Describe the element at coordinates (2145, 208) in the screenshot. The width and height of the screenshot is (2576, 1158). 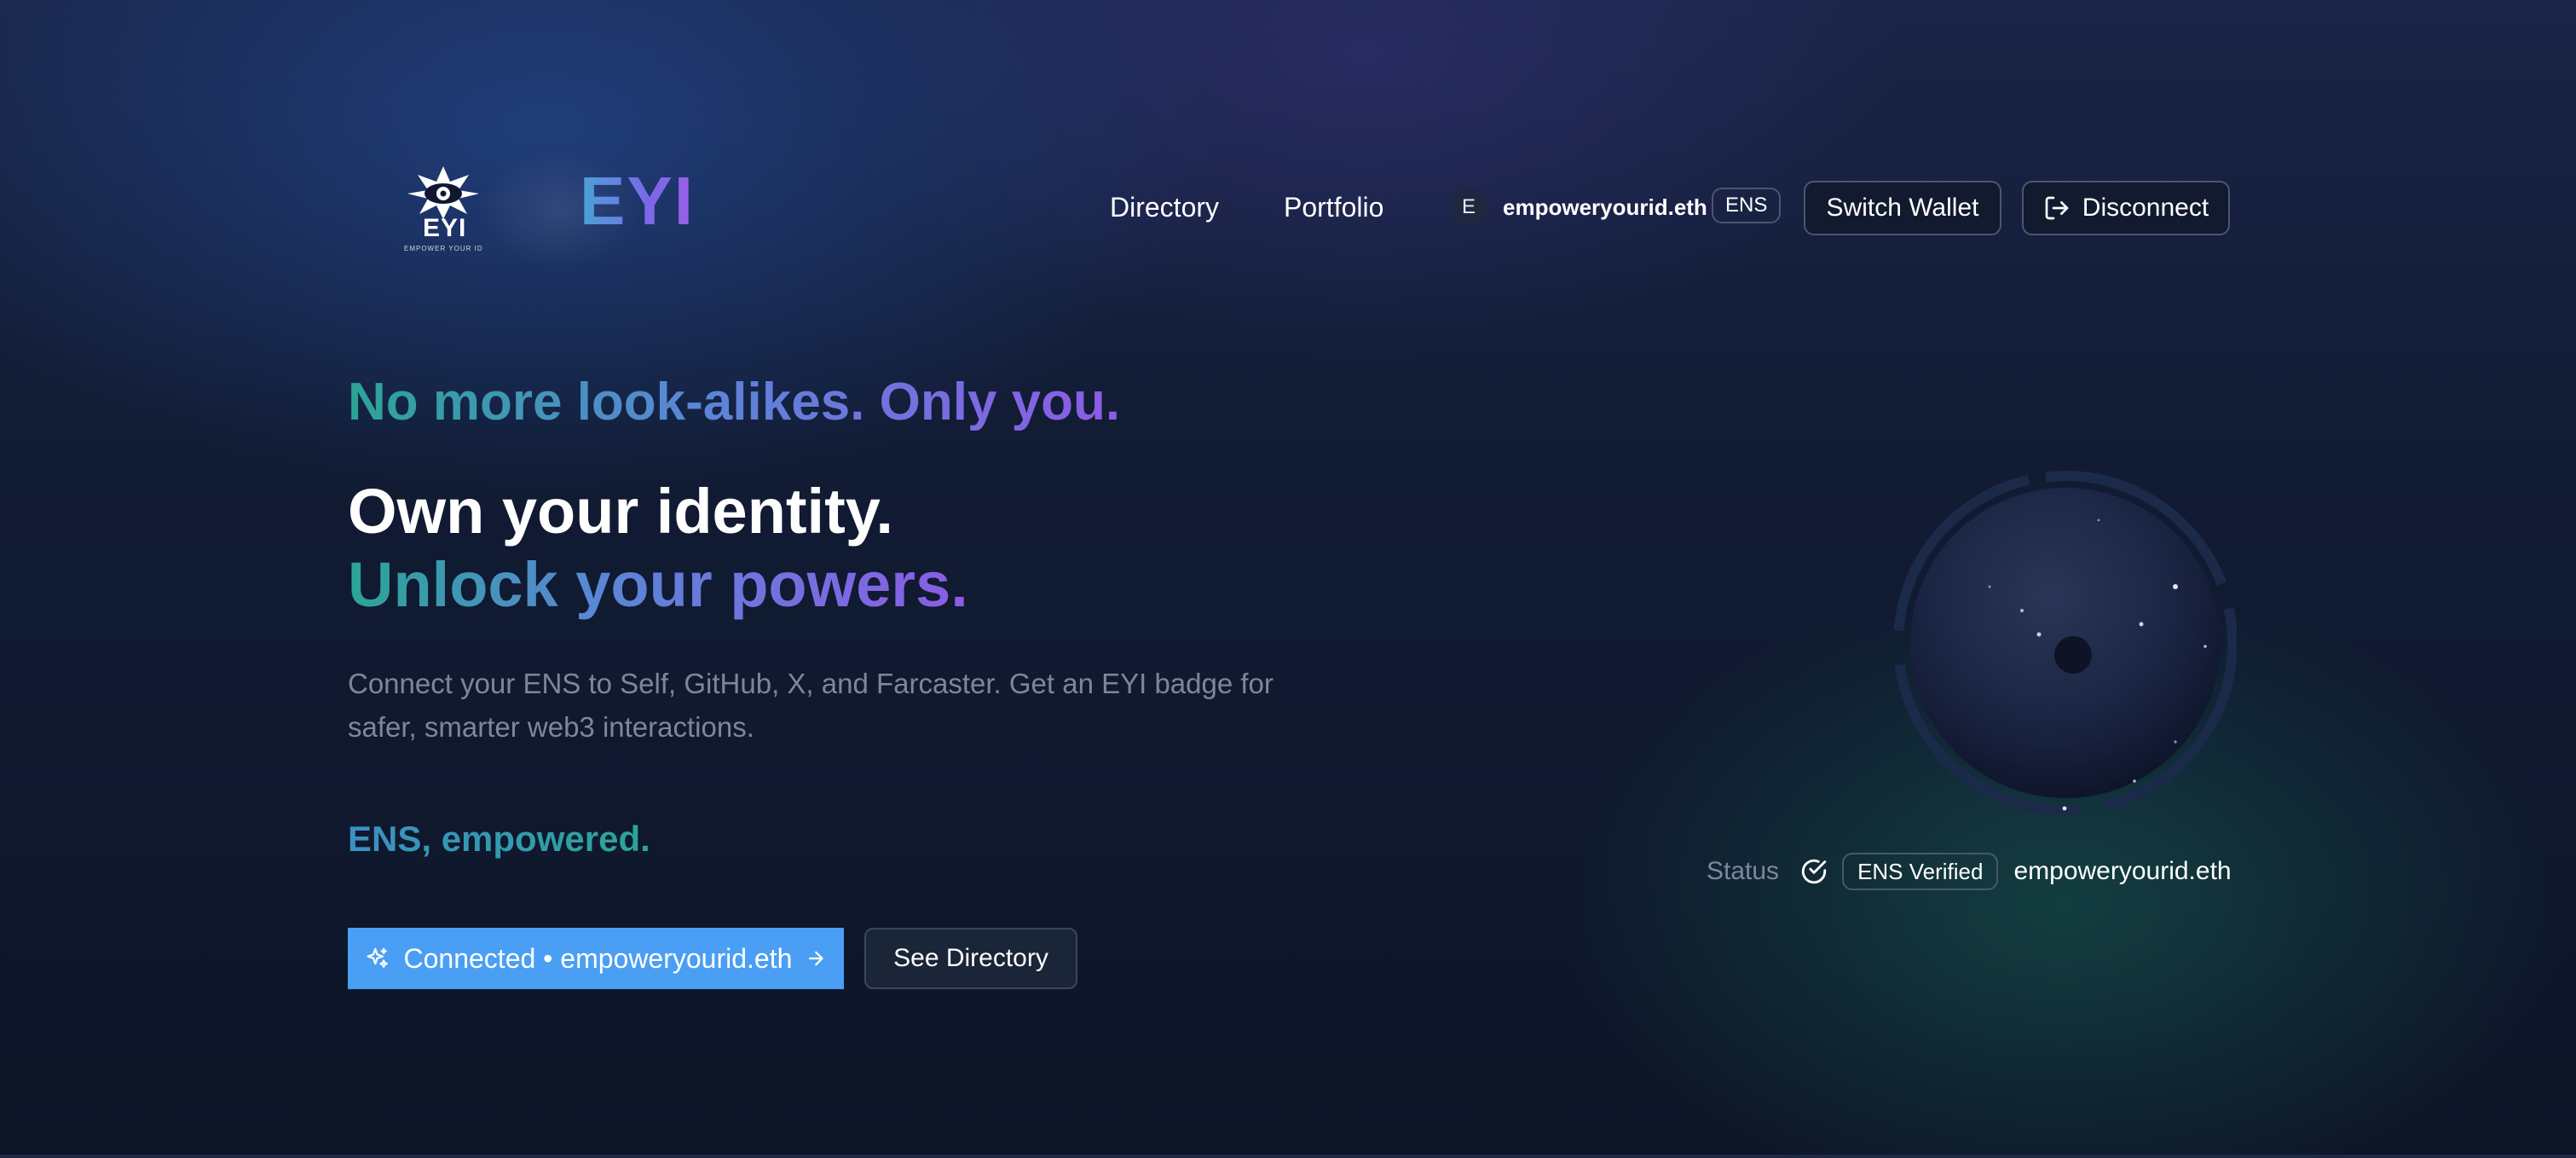
I see `disconnect-label: Disconnect` at that location.